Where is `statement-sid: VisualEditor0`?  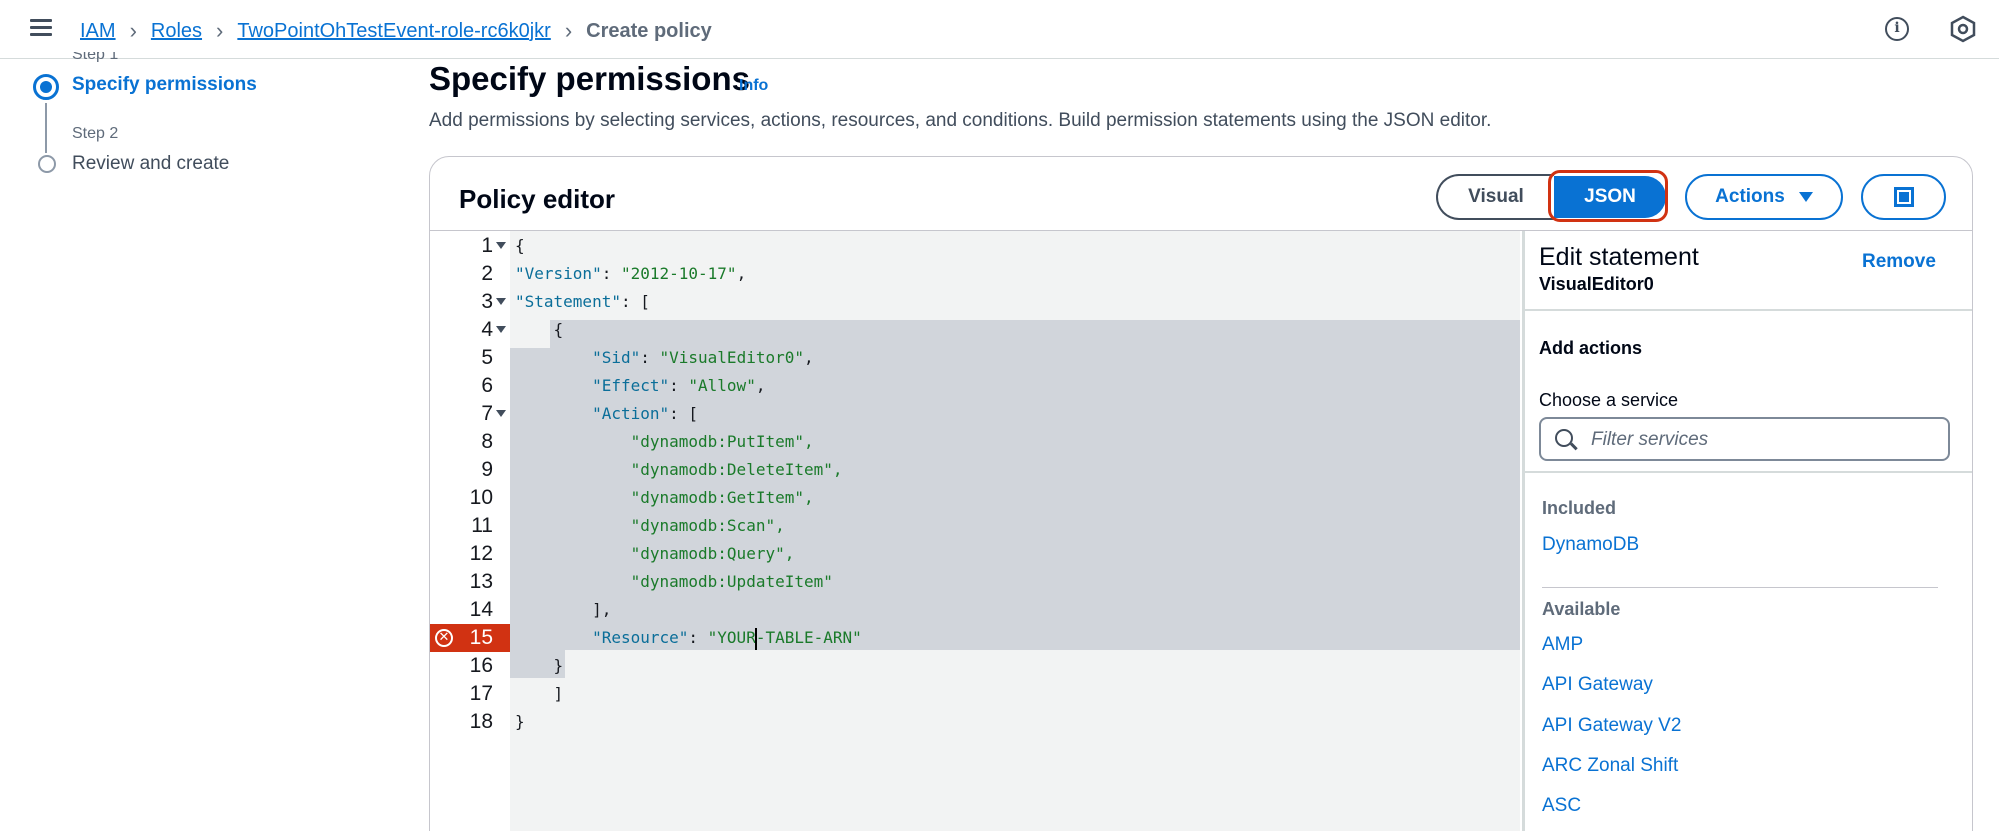
statement-sid: VisualEditor0 is located at coordinates (1596, 284).